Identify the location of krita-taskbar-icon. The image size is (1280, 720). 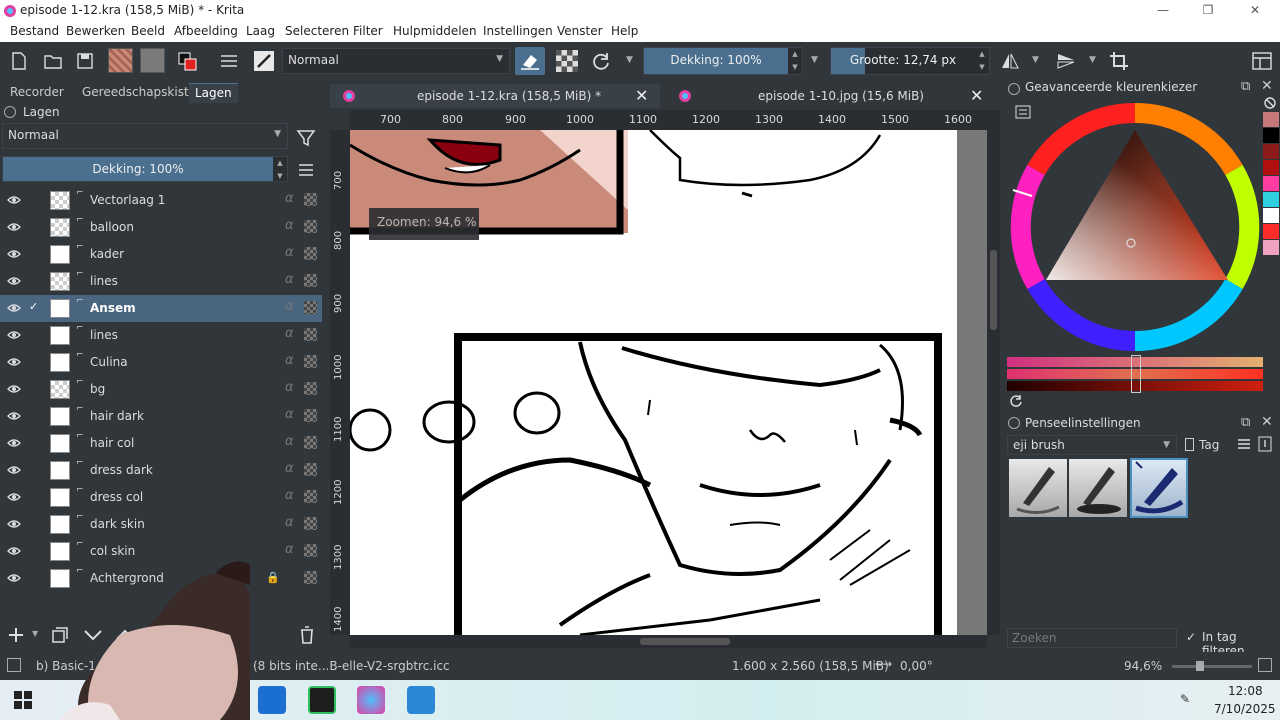
(371, 700).